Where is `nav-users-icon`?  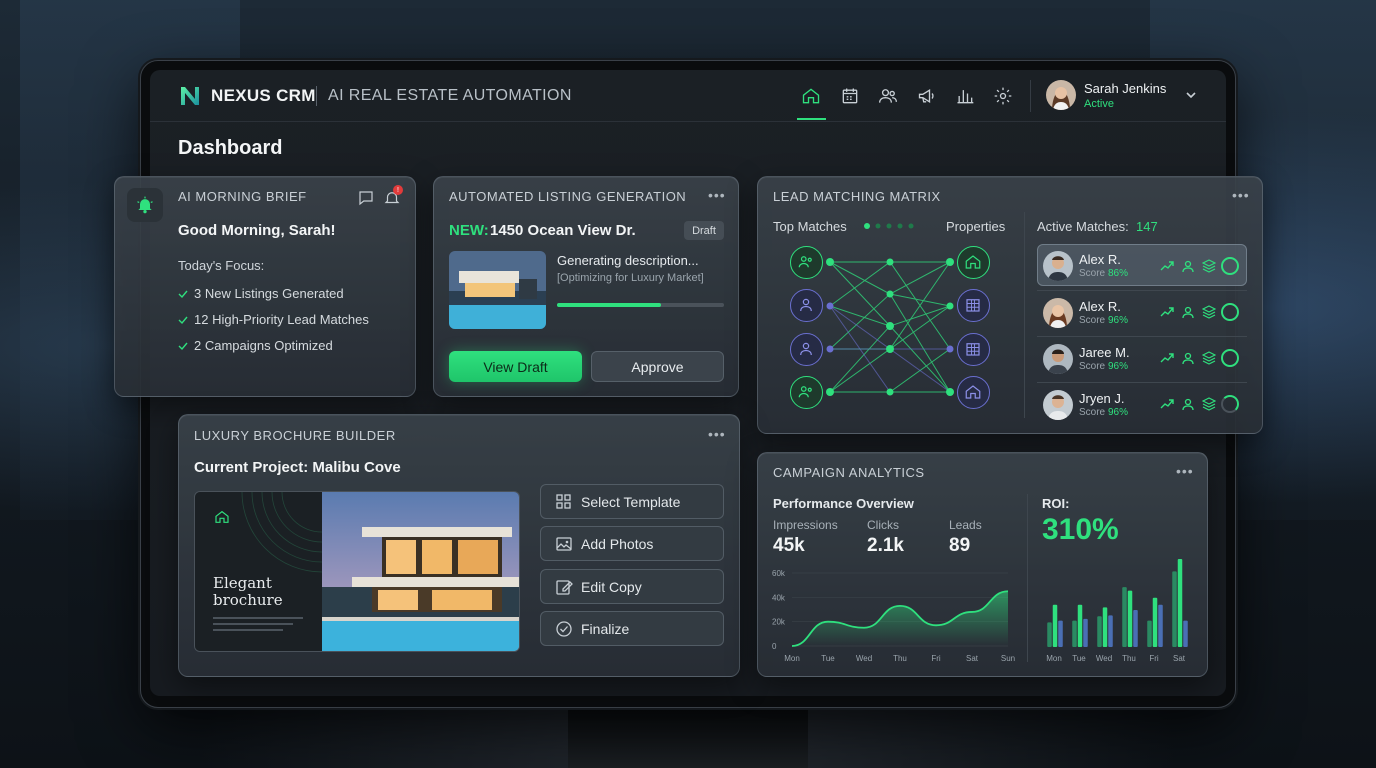
nav-users-icon is located at coordinates (888, 96).